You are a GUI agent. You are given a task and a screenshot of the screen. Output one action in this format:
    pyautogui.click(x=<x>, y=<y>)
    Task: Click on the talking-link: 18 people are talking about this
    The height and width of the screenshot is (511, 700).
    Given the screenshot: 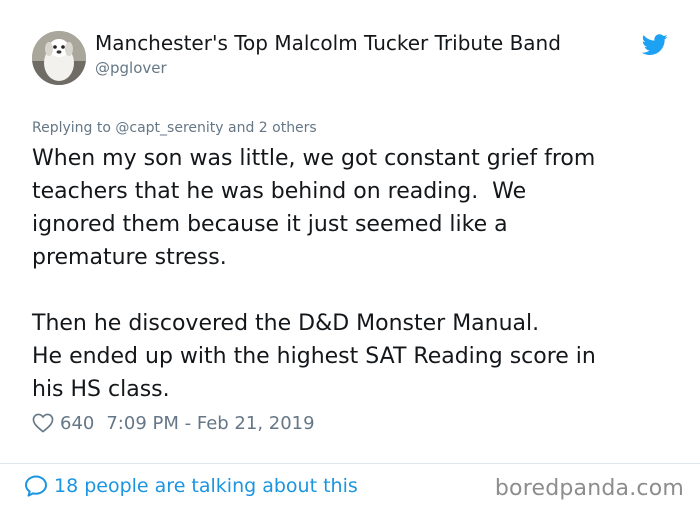 What is the action you would take?
    pyautogui.click(x=191, y=486)
    